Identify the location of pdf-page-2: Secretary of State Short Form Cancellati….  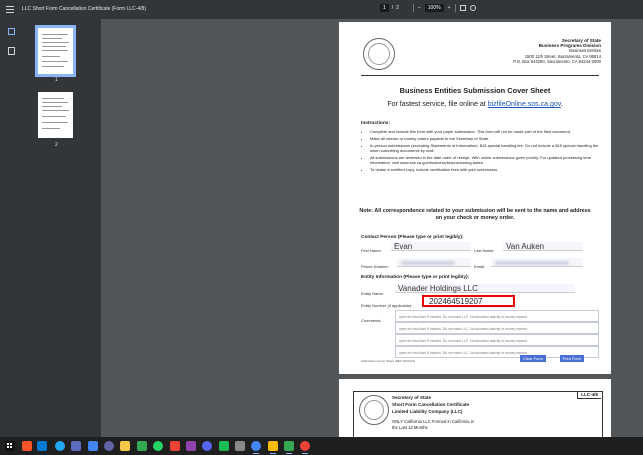
(475, 408).